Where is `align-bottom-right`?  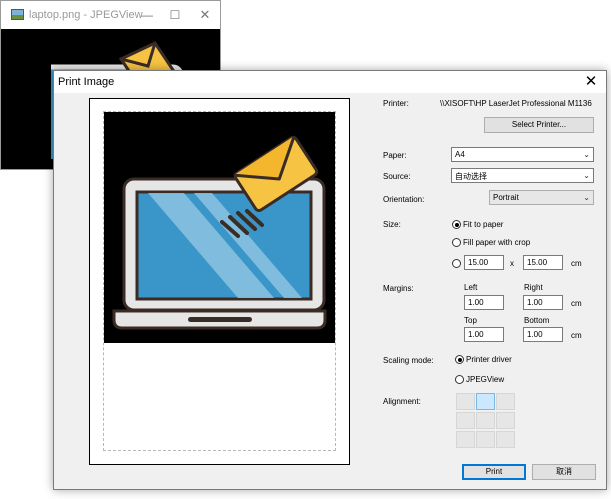
align-bottom-right is located at coordinates (505, 439).